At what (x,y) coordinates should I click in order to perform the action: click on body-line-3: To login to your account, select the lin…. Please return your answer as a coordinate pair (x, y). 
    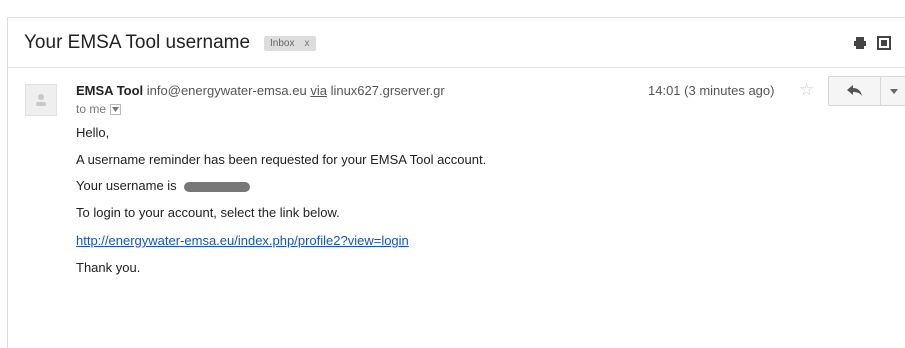
    Looking at the image, I should click on (208, 212).